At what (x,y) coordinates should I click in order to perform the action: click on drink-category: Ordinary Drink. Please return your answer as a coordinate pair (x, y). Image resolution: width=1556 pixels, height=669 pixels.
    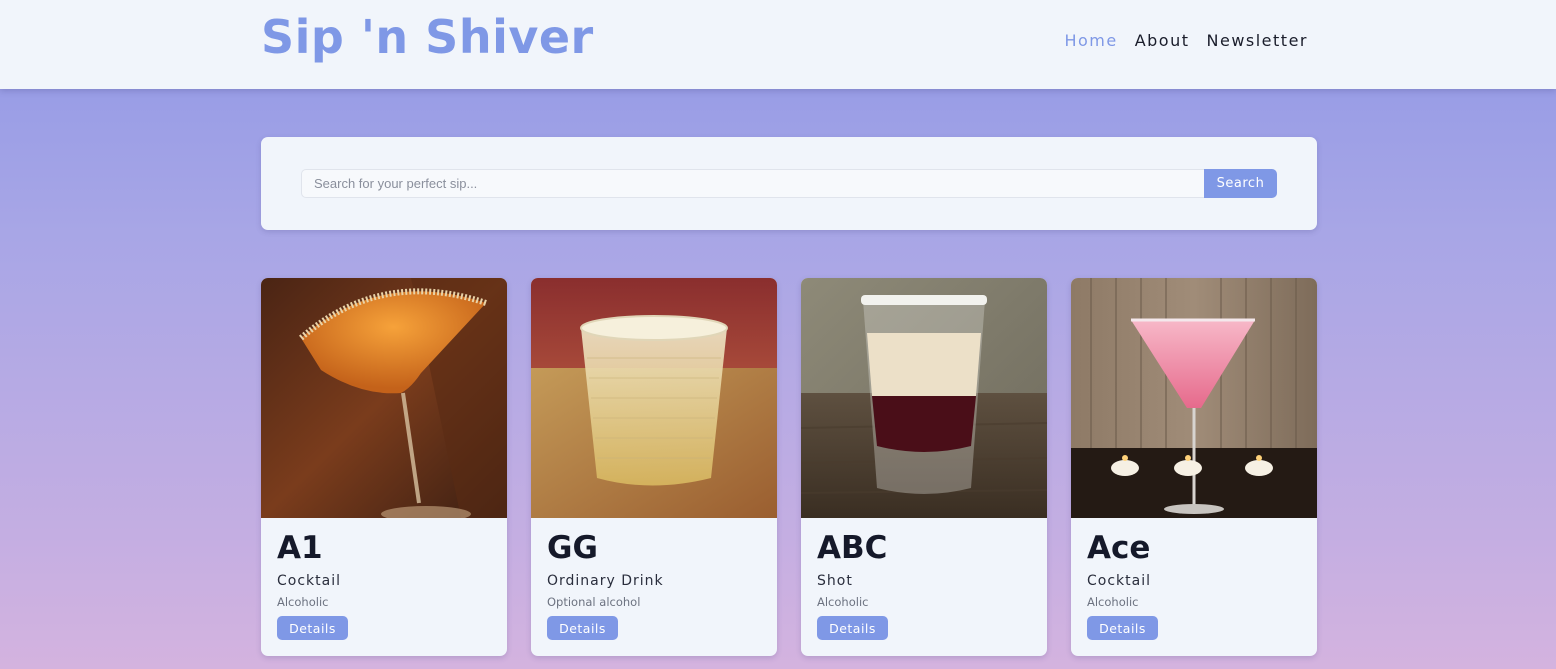
    Looking at the image, I should click on (605, 581).